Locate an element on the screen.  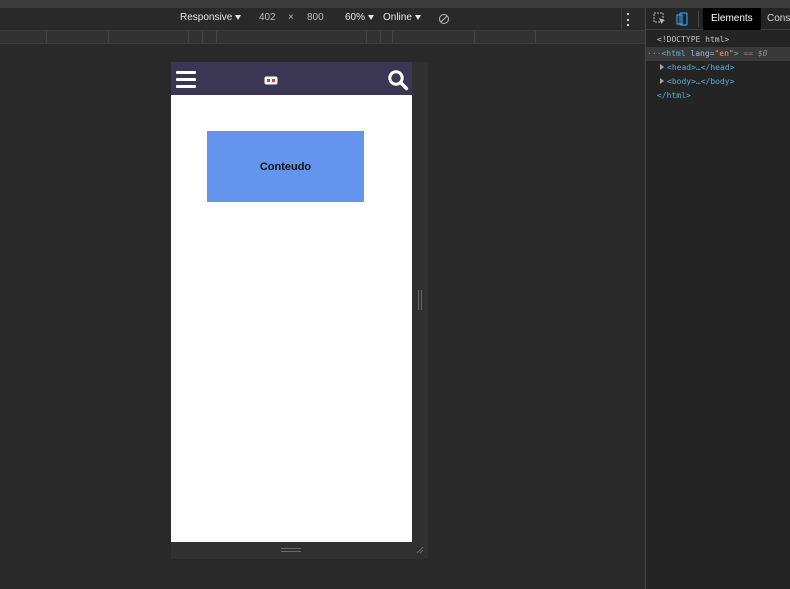
device-select: Responsive is located at coordinates (211, 17).